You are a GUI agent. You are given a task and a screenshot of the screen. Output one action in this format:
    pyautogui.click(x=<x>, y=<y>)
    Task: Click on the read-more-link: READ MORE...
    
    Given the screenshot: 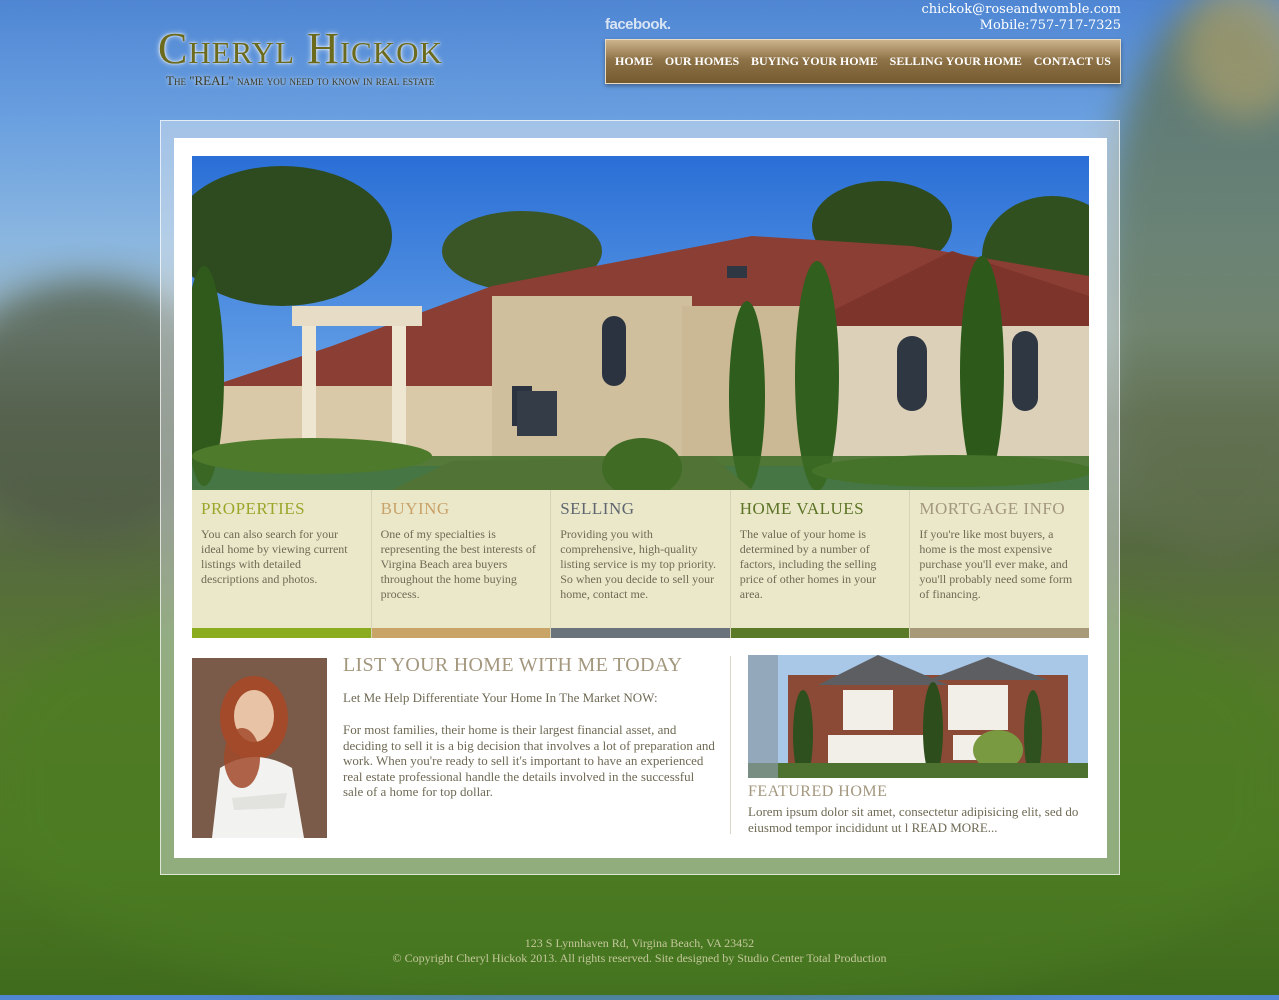 What is the action you would take?
    pyautogui.click(x=955, y=827)
    